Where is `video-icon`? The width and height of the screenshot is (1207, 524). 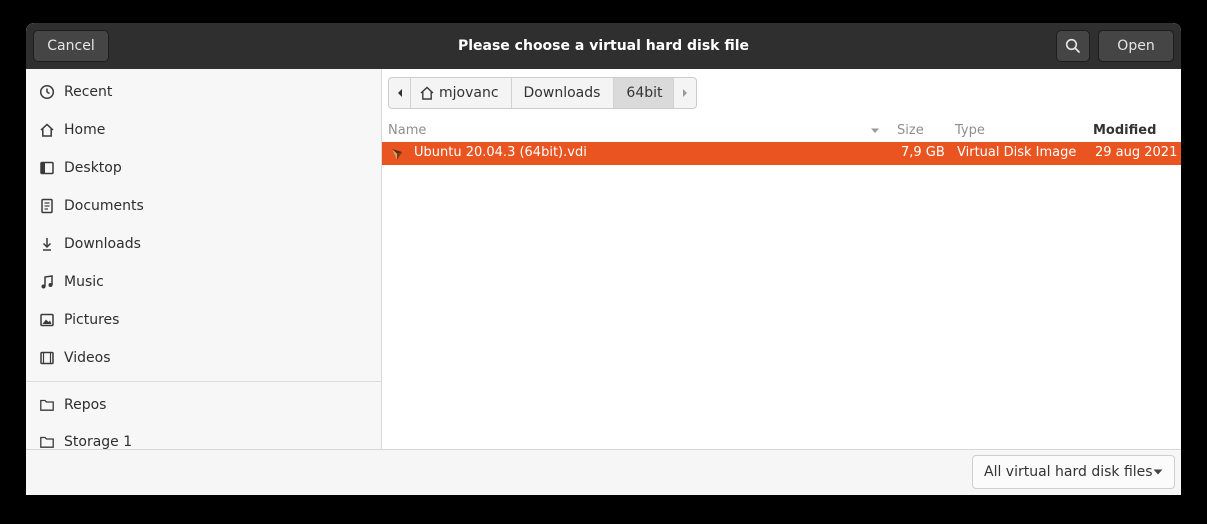 video-icon is located at coordinates (47, 358).